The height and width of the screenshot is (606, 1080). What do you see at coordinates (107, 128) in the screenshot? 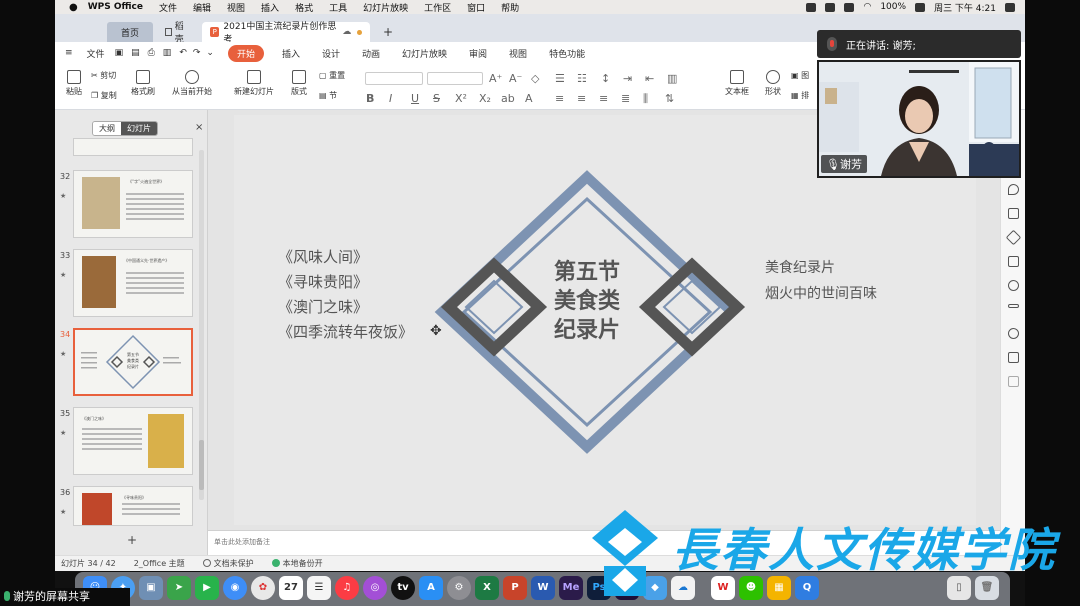
I see `tab-outline: 大纲` at bounding box center [107, 128].